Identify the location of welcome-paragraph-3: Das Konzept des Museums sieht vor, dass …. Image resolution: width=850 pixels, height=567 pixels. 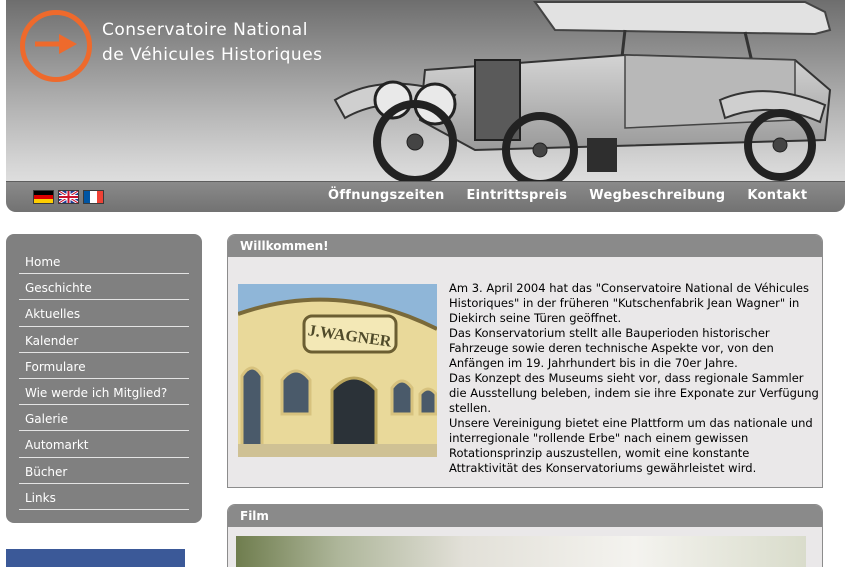
(634, 393).